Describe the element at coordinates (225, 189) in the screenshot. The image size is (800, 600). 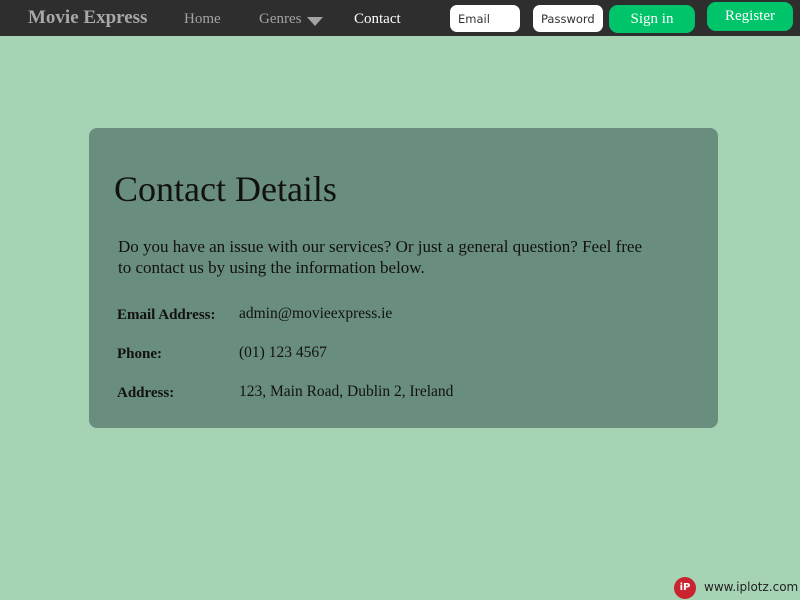
I see `page-title: Contact Details` at that location.